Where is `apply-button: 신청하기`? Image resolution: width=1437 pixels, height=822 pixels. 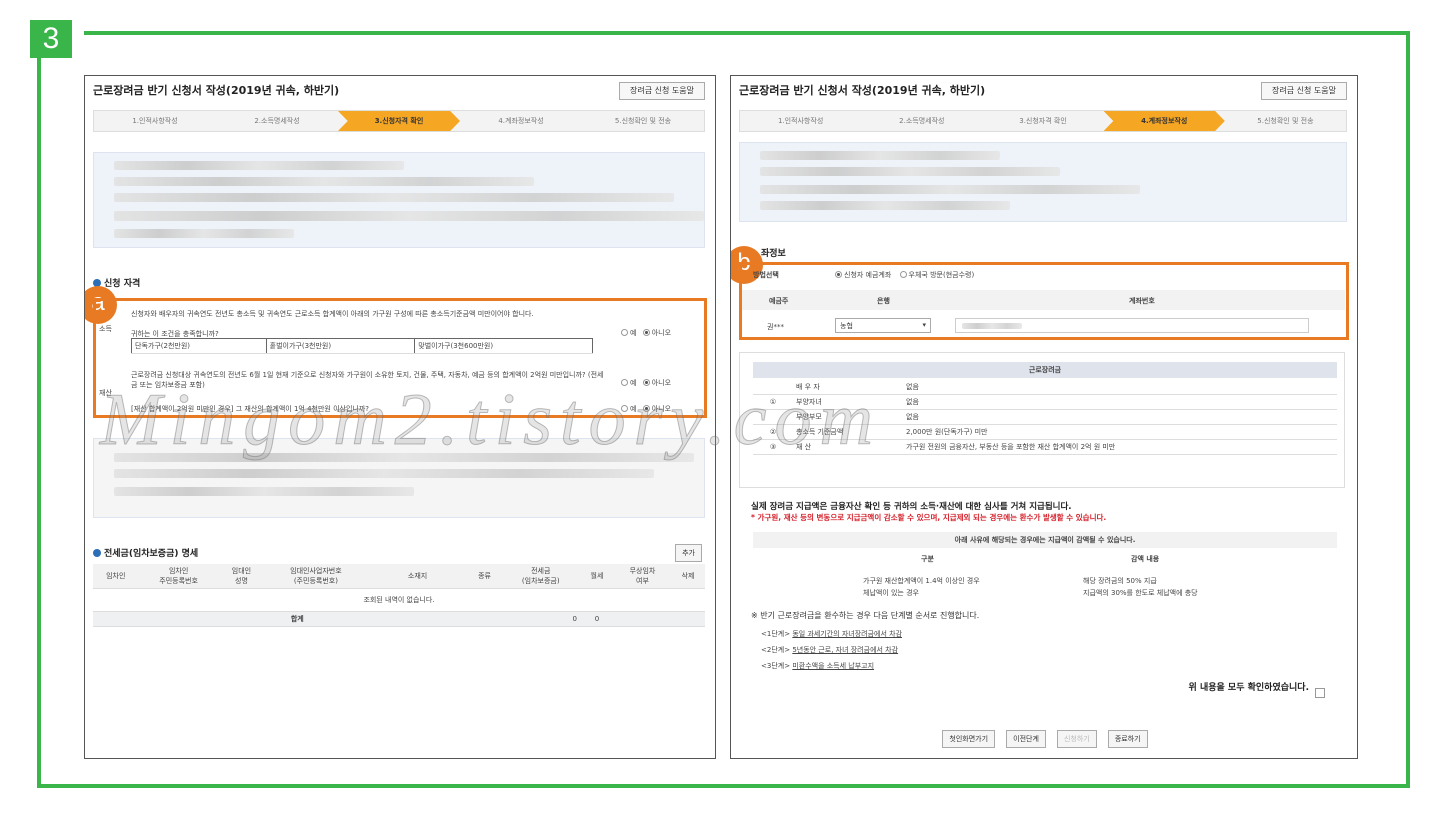 apply-button: 신청하기 is located at coordinates (1076, 739).